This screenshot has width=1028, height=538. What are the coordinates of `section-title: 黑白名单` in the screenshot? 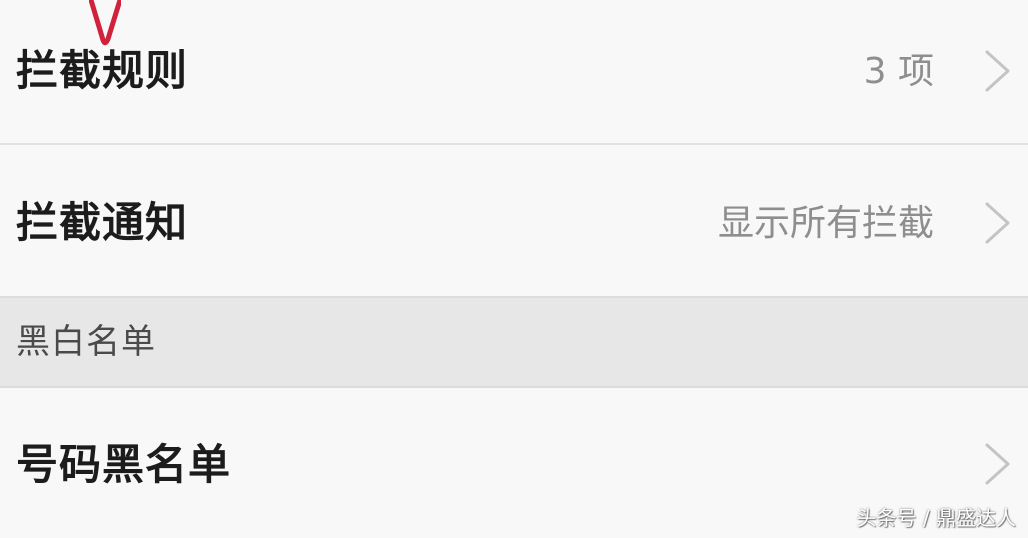 It's located at (86, 342).